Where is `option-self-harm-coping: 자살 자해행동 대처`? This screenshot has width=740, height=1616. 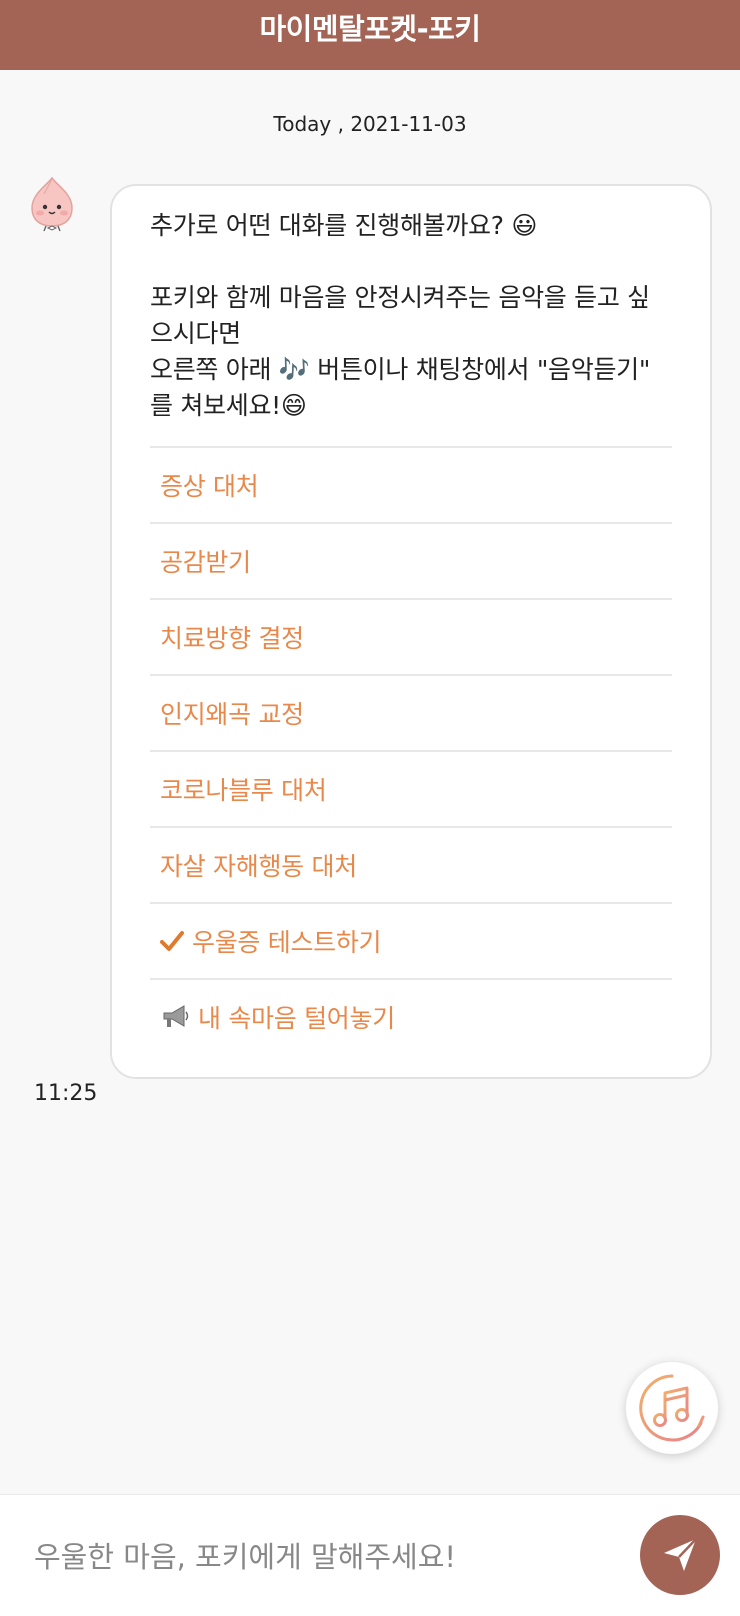
option-self-harm-coping: 자살 자해행동 대처 is located at coordinates (411, 864).